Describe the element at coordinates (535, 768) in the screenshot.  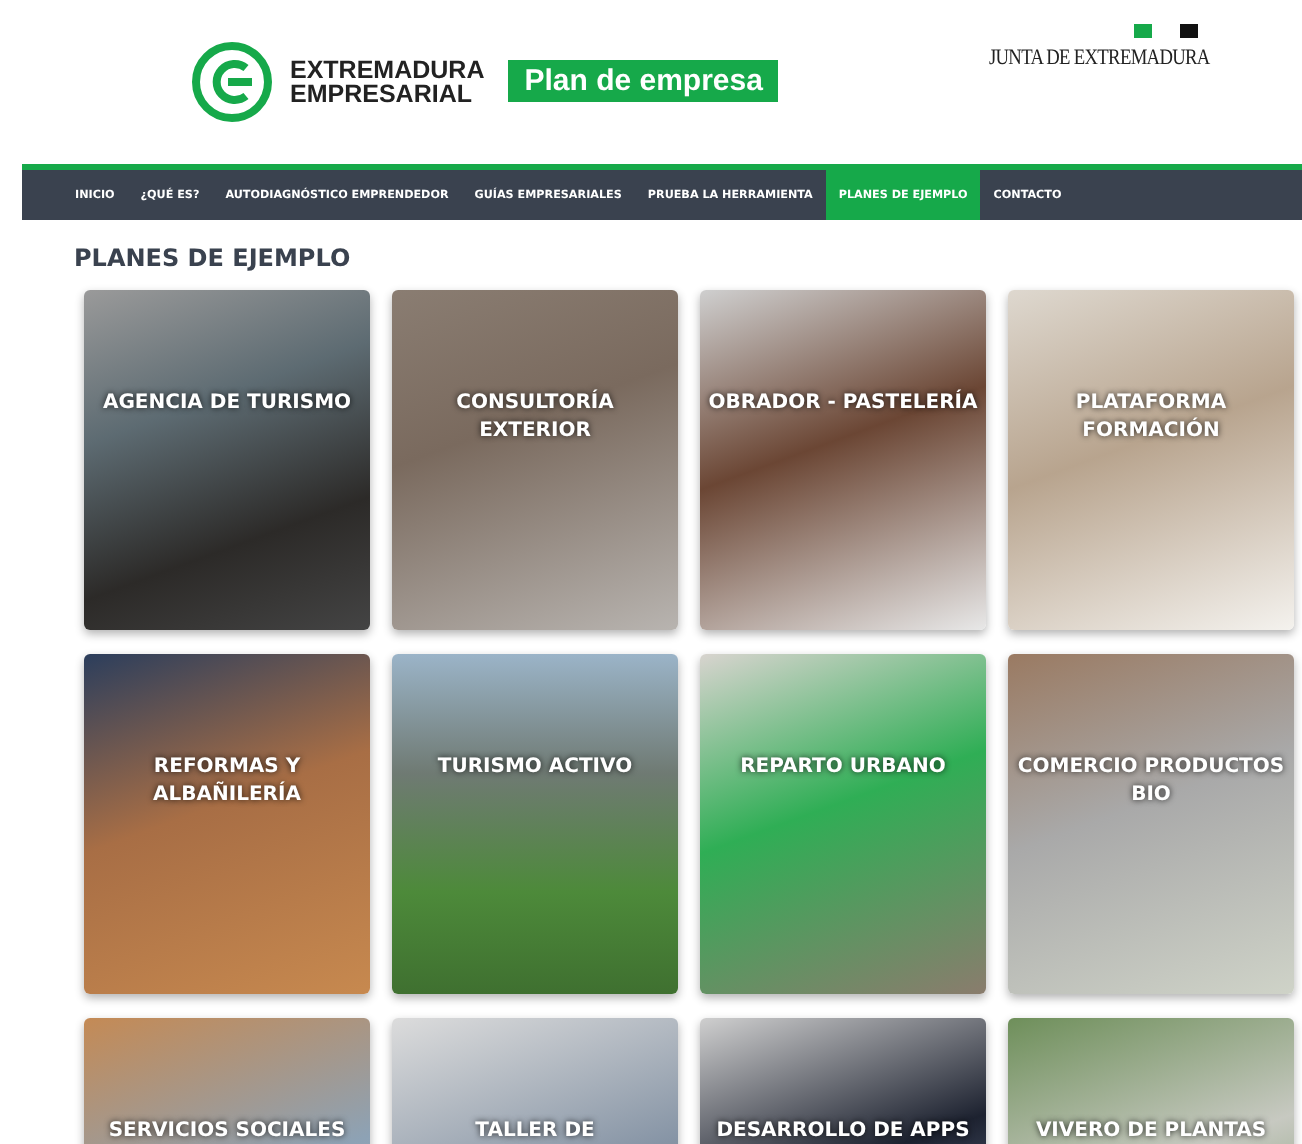
I see `plan-title: TURISMO ACTIVO` at that location.